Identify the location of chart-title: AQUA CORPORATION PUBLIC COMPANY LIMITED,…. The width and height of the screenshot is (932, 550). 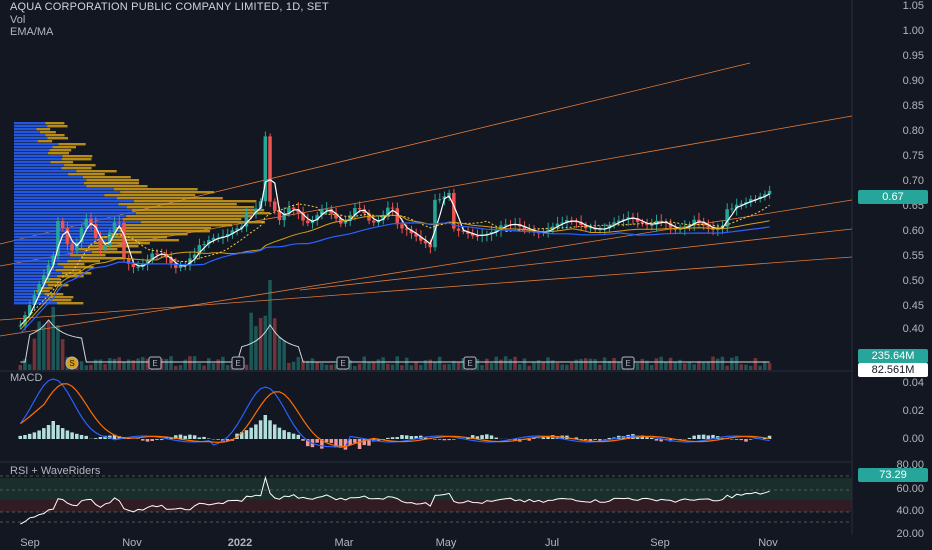
(169, 7).